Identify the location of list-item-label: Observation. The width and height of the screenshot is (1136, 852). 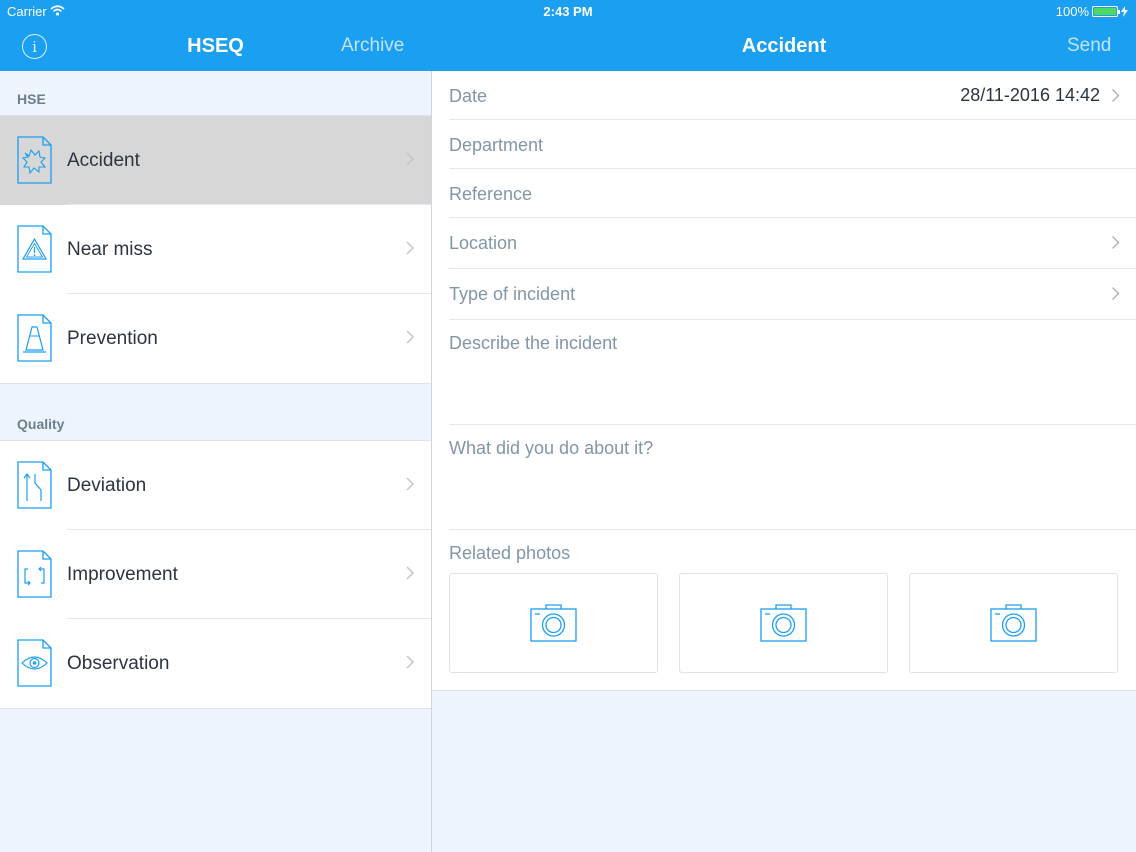
(118, 663).